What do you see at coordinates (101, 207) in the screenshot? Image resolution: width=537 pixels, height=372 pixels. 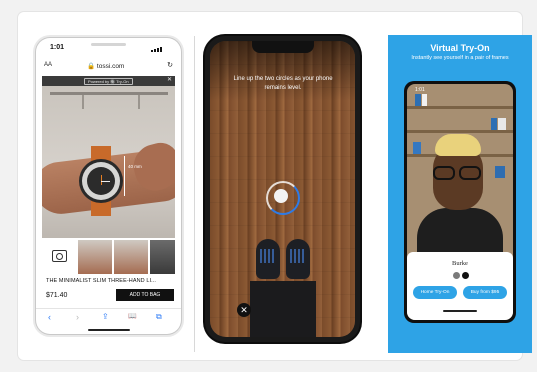 I see `watch-strap` at bounding box center [101, 207].